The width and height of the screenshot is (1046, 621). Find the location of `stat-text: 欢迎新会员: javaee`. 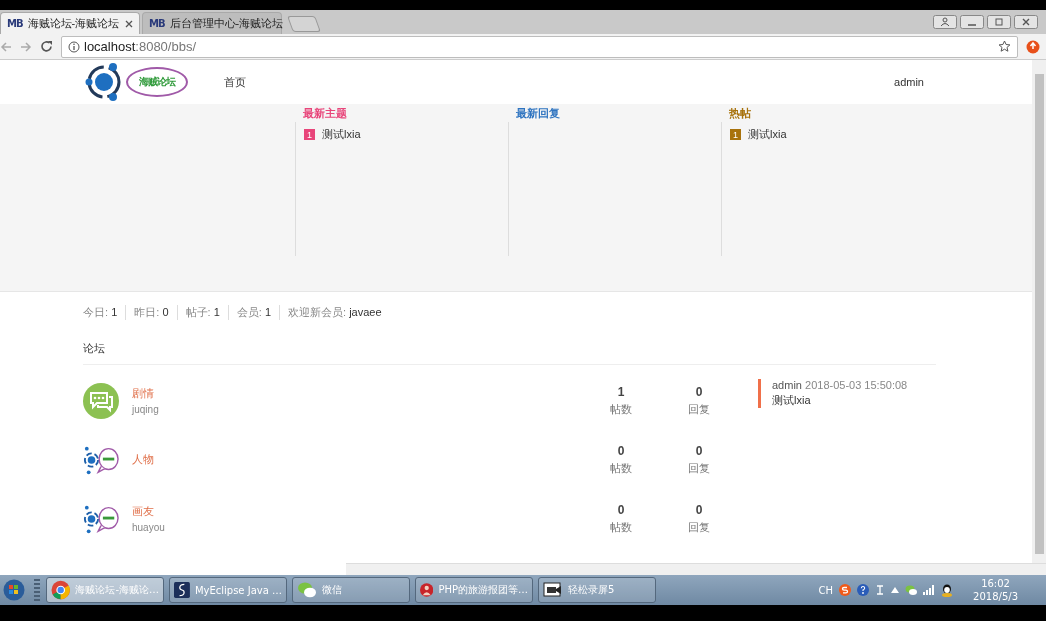

stat-text: 欢迎新会员: javaee is located at coordinates (334, 312).